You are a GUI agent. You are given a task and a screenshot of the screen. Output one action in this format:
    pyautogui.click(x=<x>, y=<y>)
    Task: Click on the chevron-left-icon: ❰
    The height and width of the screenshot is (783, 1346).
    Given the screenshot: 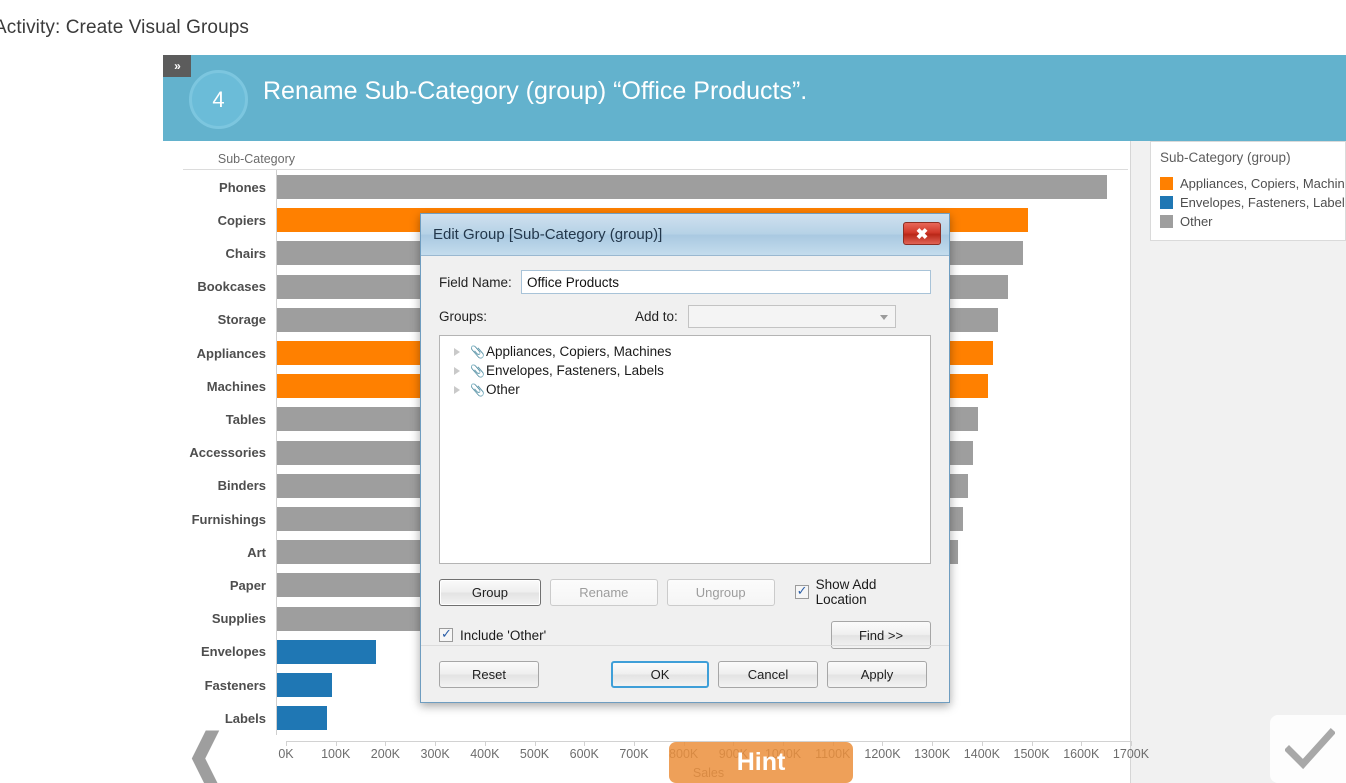 What is the action you would take?
    pyautogui.click(x=206, y=753)
    